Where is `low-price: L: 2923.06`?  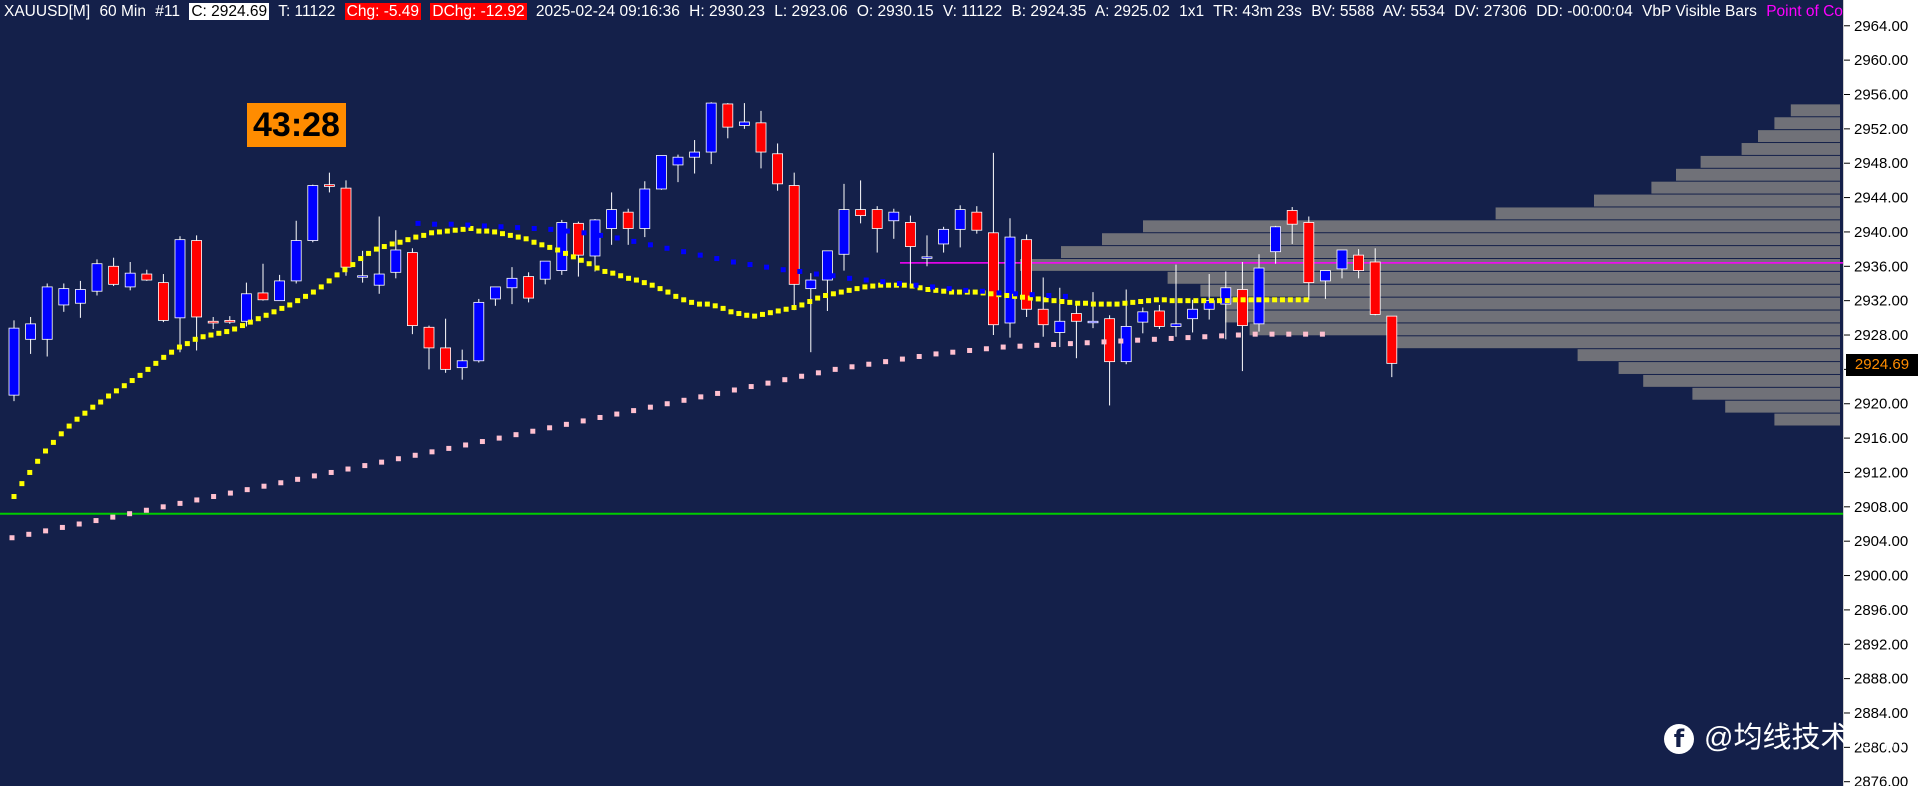
low-price: L: 2923.06 is located at coordinates (811, 11).